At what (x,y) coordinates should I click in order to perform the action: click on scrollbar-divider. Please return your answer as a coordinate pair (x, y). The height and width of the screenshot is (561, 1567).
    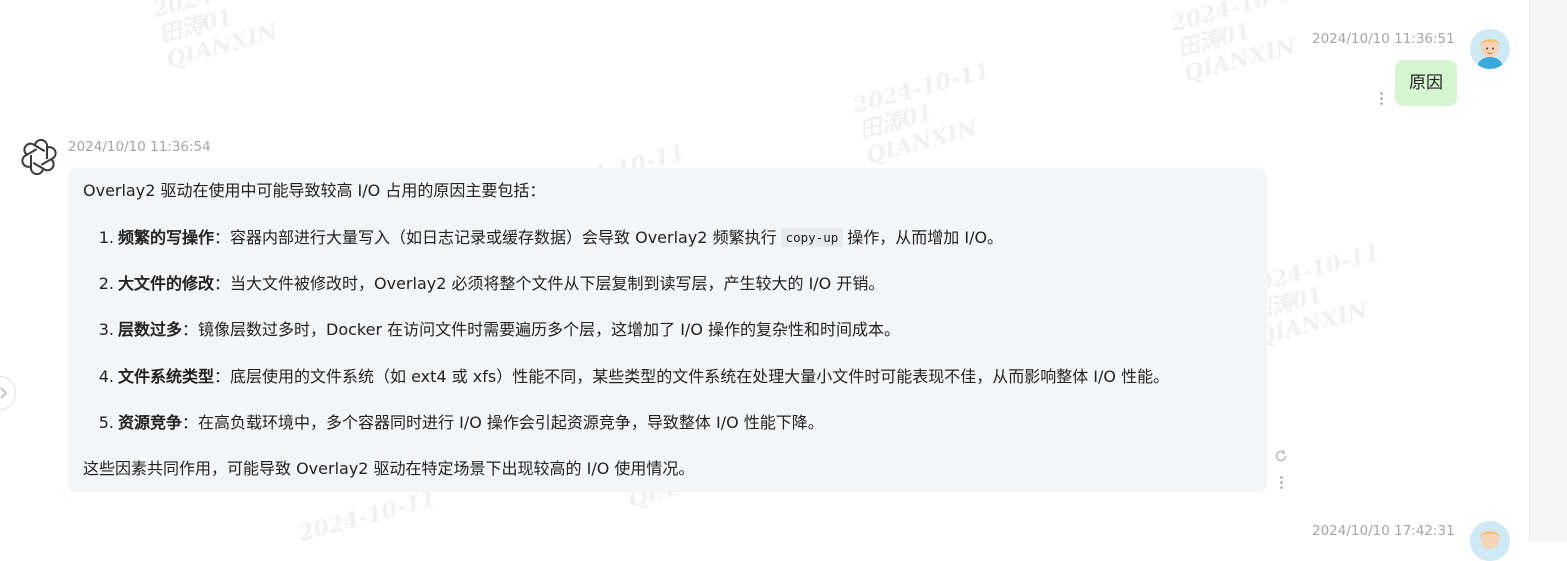
    Looking at the image, I should click on (1529, 271).